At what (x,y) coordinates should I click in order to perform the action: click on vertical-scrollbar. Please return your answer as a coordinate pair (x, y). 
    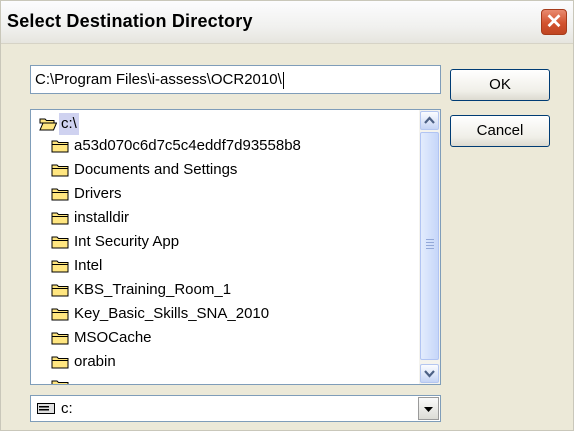
    Looking at the image, I should click on (429, 247).